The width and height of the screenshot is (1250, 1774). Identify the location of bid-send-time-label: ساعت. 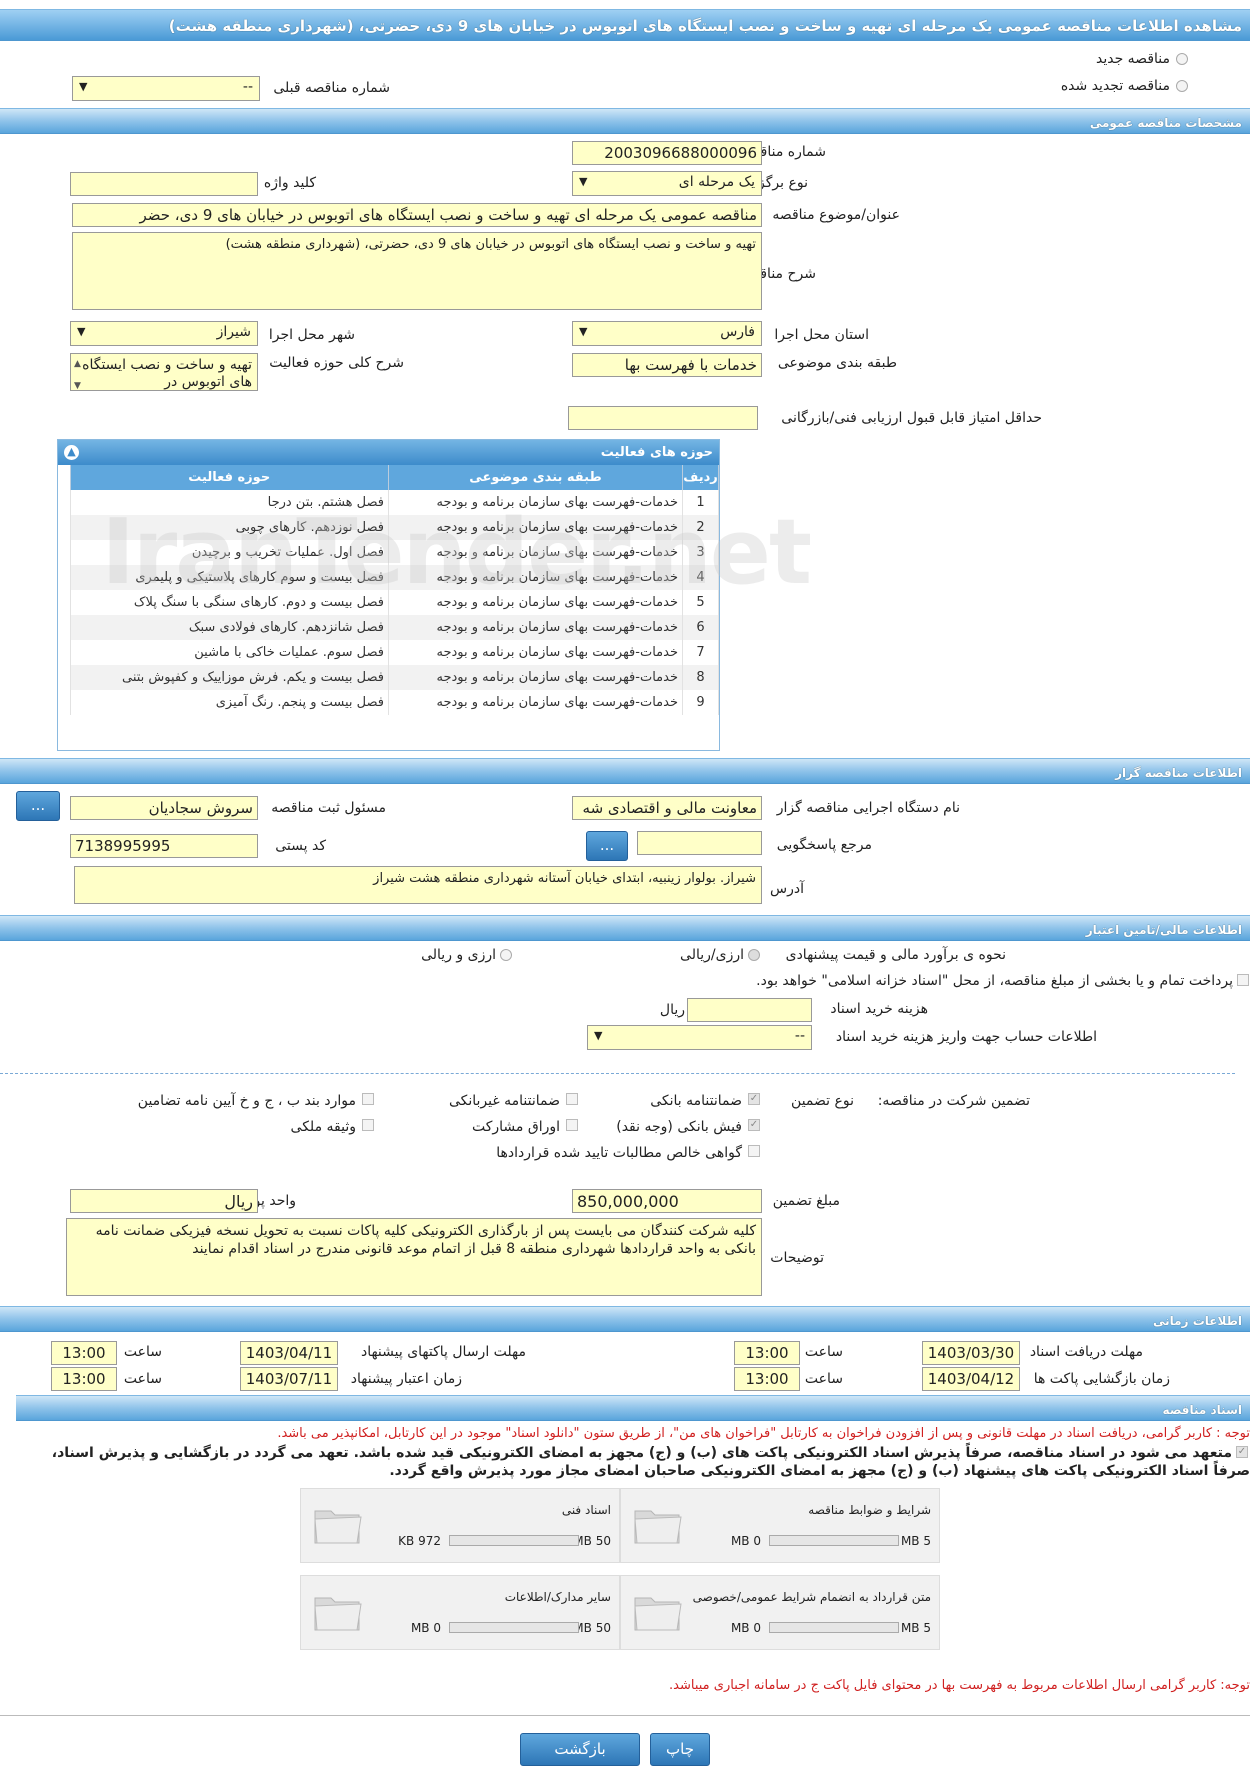
(142, 1352).